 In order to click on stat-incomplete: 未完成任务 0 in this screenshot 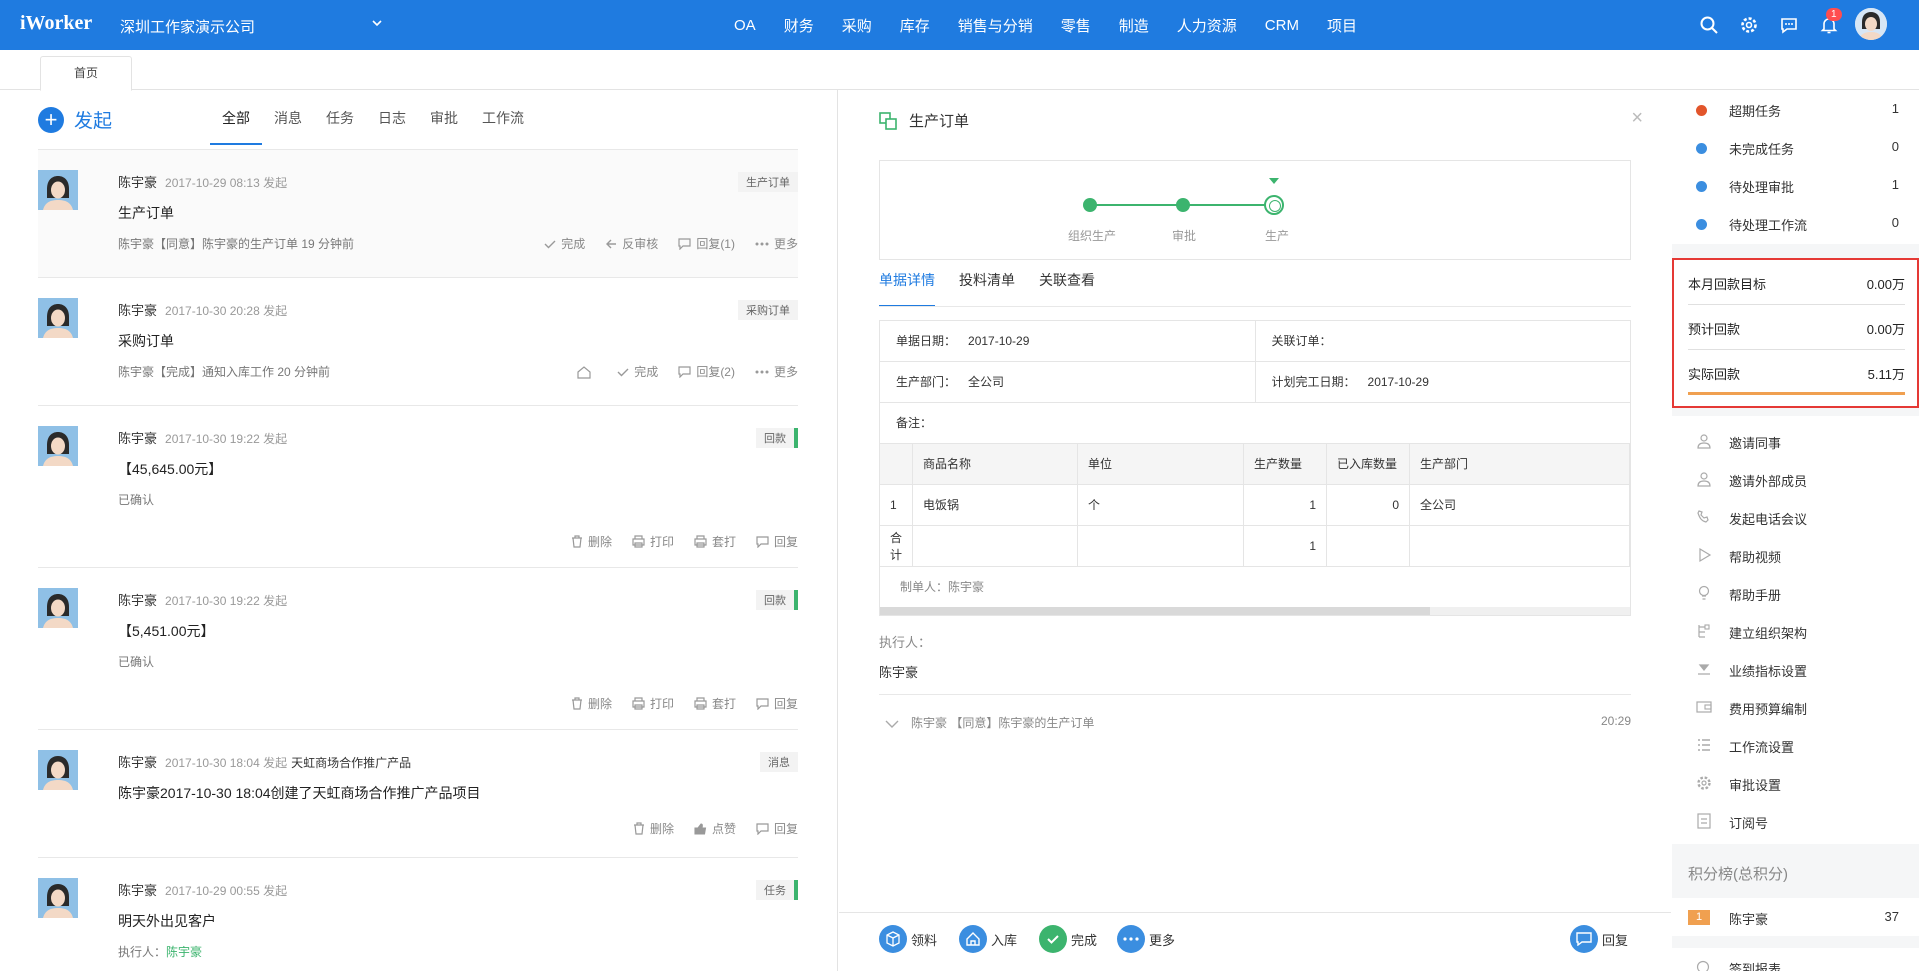, I will do `click(1795, 147)`.